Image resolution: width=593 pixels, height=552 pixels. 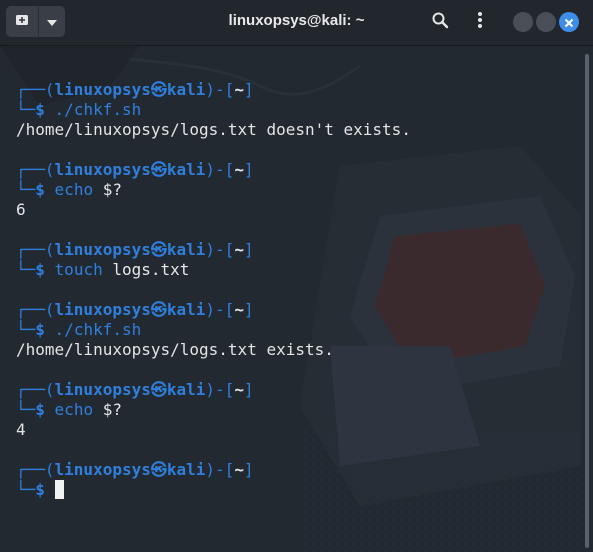 I want to click on command-line: └─$, so click(x=213, y=490).